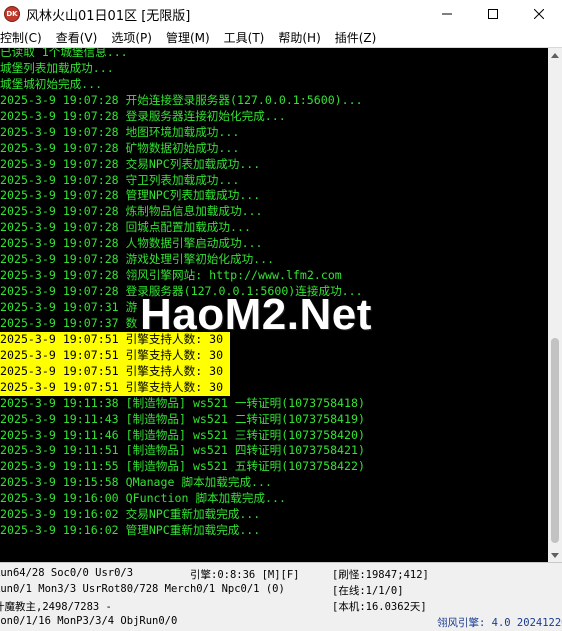 The width and height of the screenshot is (562, 631). I want to click on menu-options: 选项(P), so click(134, 37).